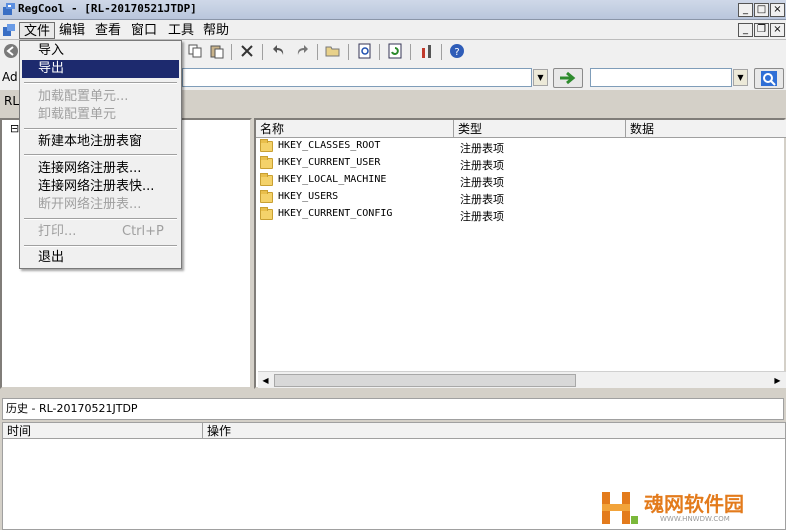  I want to click on menu-item-exit: 退出, so click(100, 258).